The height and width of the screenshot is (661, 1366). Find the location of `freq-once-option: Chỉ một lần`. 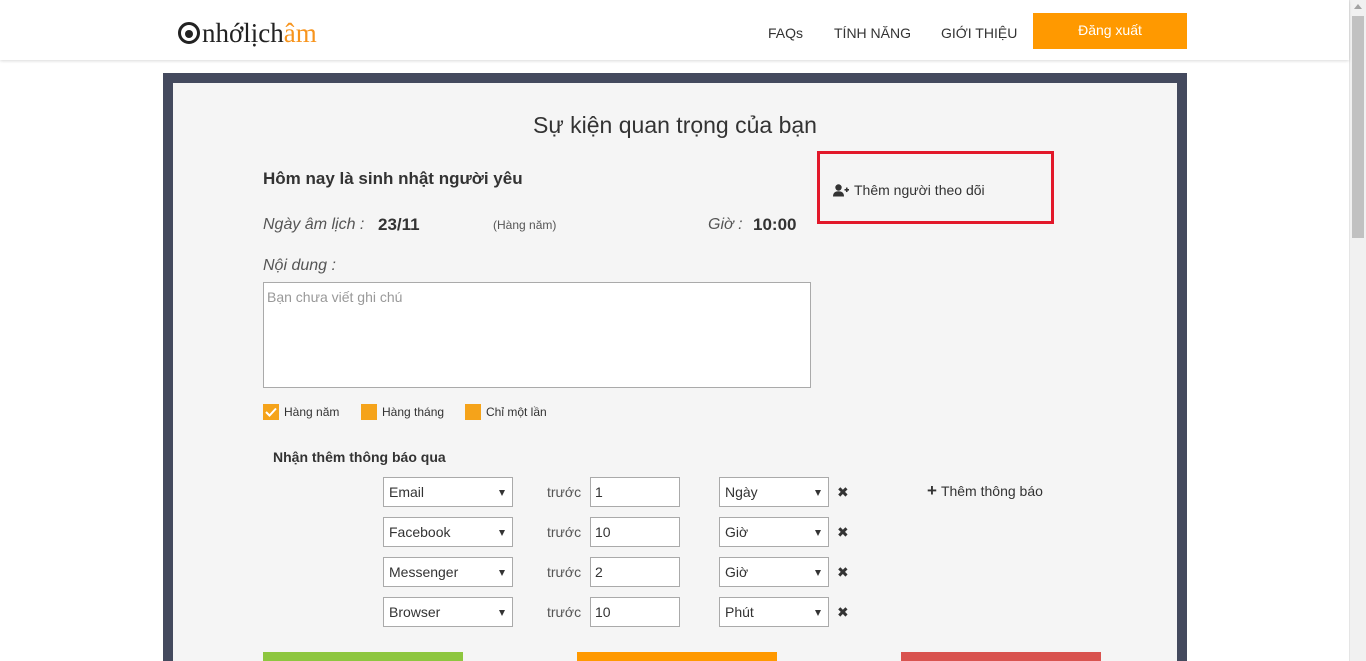

freq-once-option: Chỉ một lần is located at coordinates (506, 412).